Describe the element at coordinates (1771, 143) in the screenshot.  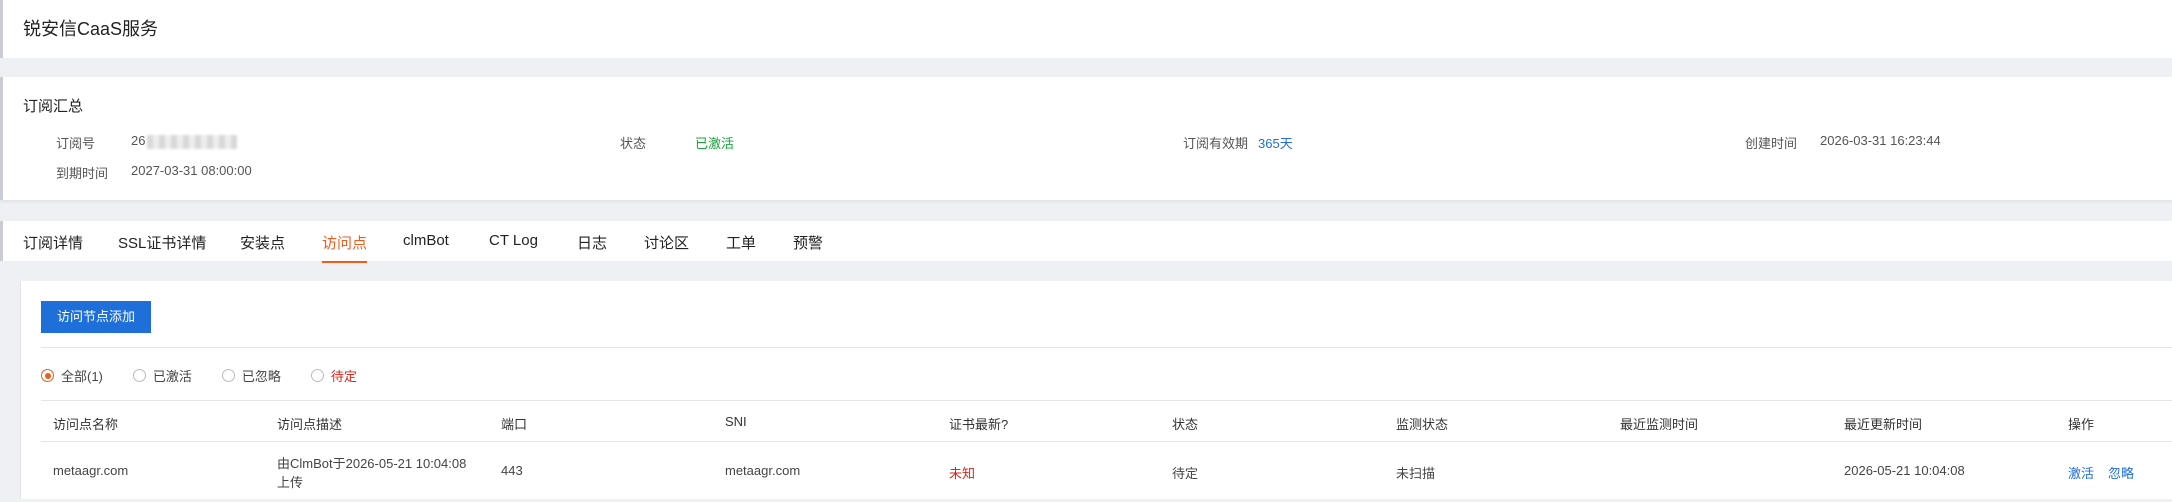
I see `created-time-label: 创建时间` at that location.